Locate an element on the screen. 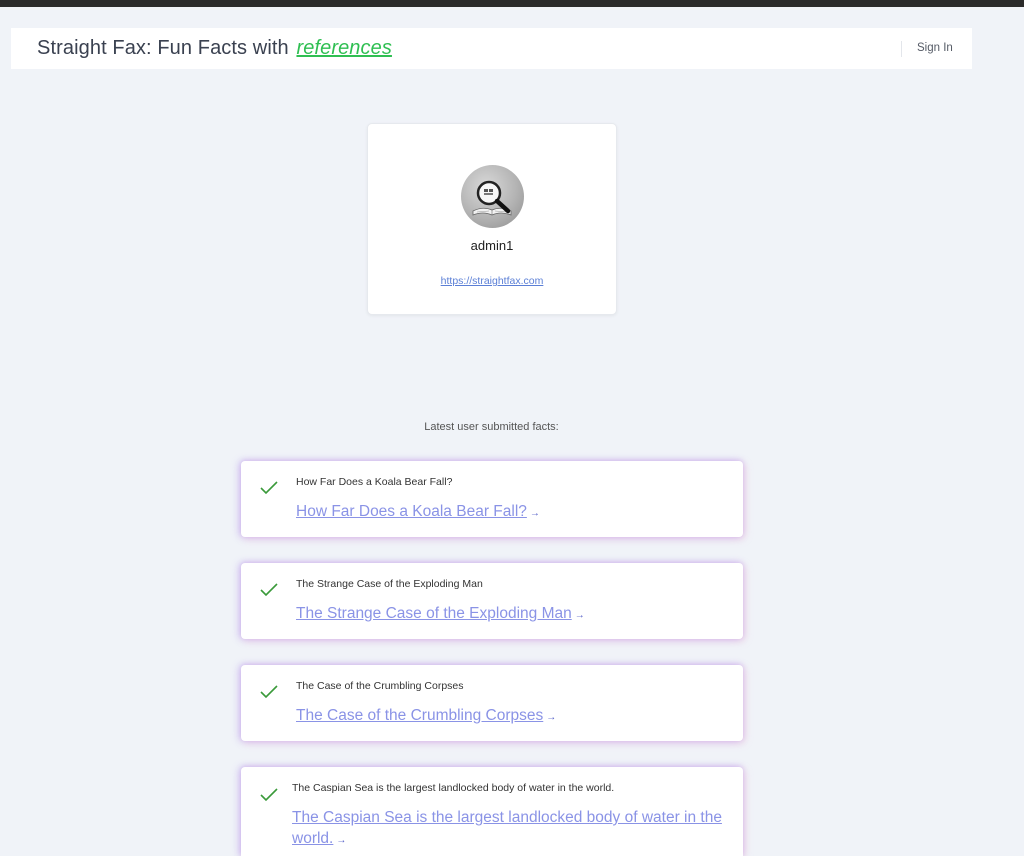  site-brand: Straight Fax: Fun Facts with references is located at coordinates (214, 48).